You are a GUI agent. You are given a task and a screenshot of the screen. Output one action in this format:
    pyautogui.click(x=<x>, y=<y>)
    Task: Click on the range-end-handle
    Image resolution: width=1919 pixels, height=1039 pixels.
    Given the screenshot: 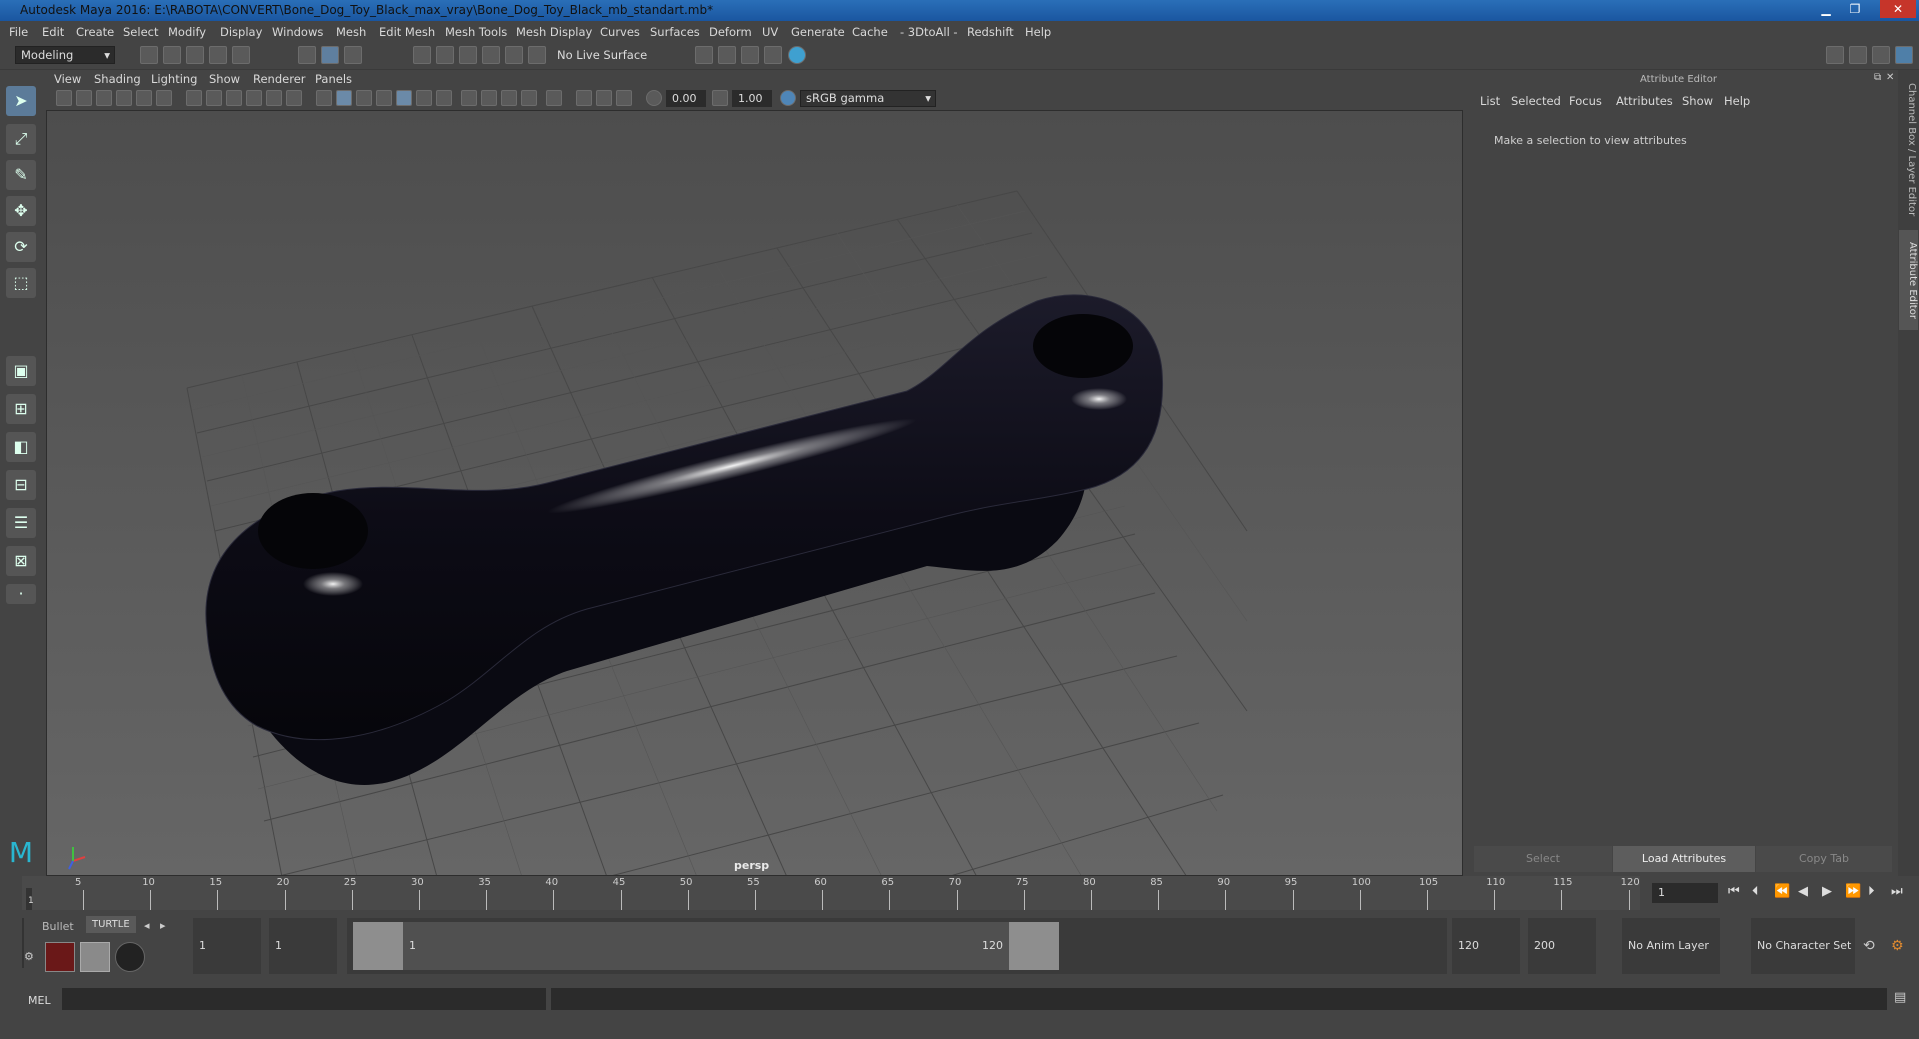 What is the action you would take?
    pyautogui.click(x=1034, y=946)
    